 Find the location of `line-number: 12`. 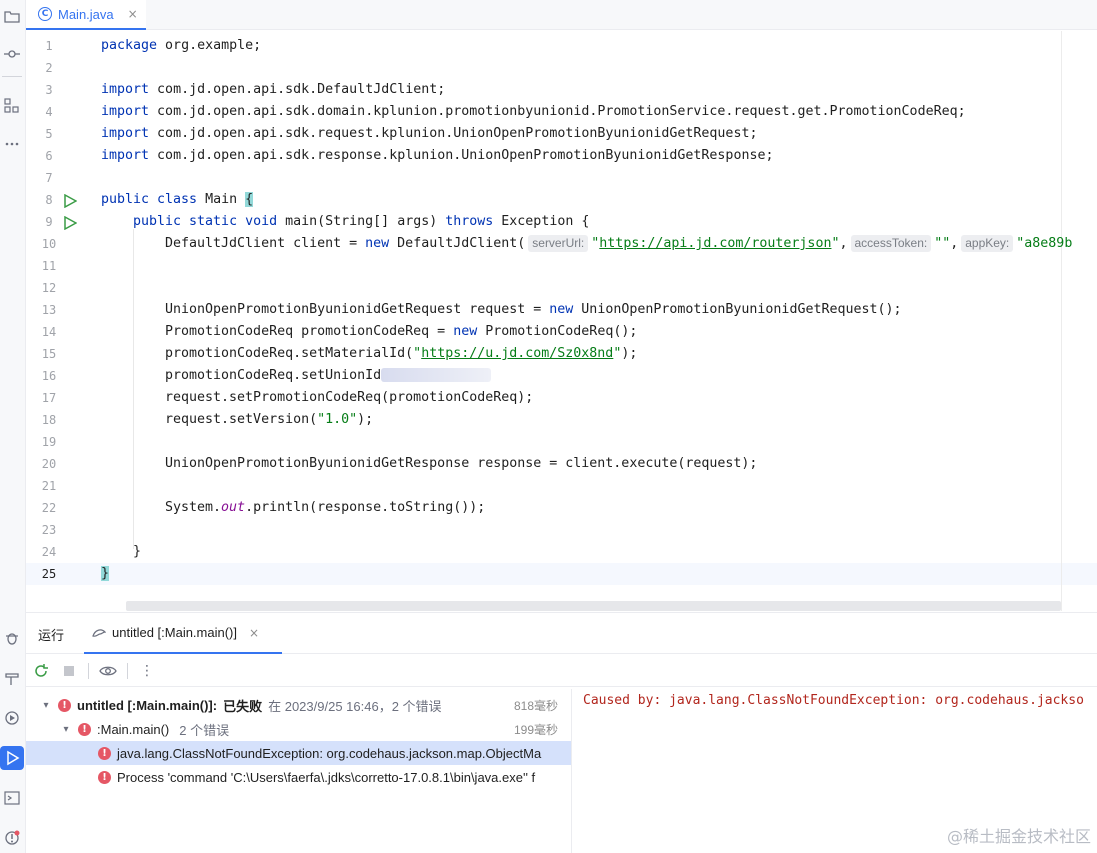

line-number: 12 is located at coordinates (49, 288).